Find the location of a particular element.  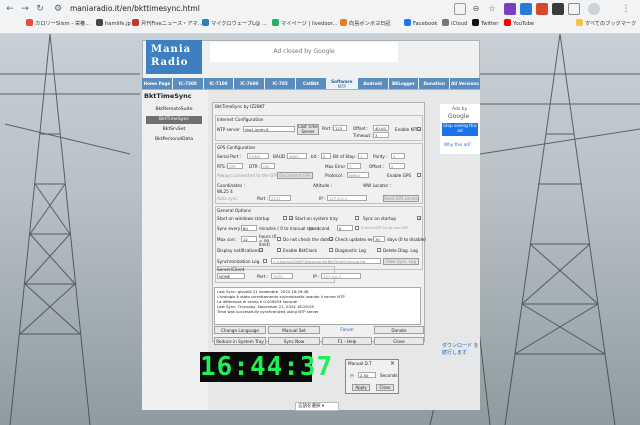

manual-dt-value: 2.50 is located at coordinates (367, 375).